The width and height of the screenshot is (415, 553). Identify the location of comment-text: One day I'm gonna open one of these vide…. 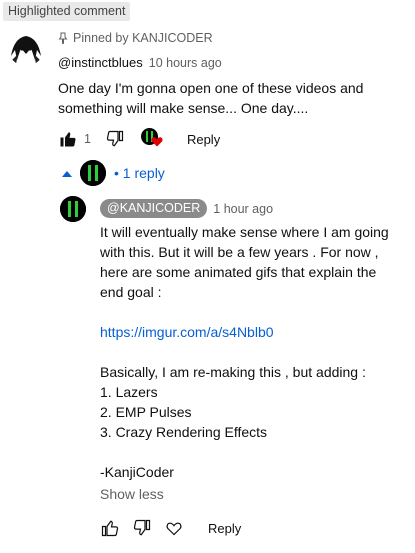
(211, 98).